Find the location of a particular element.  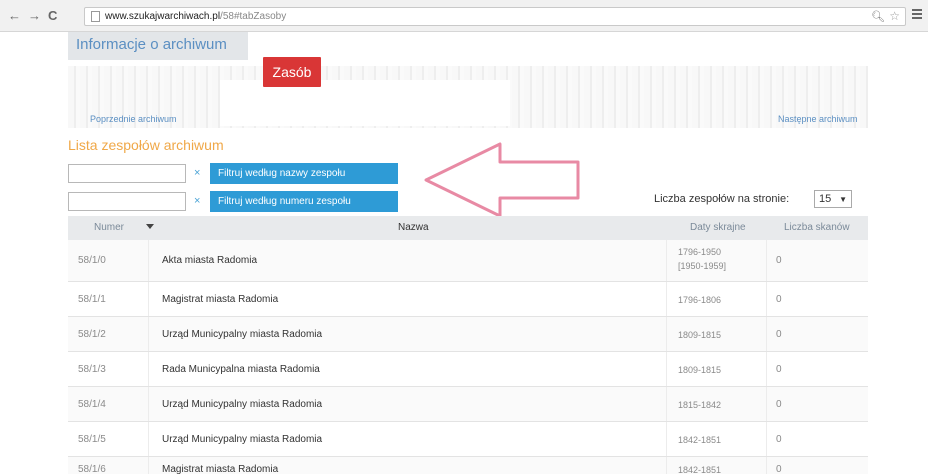

forward-arrow-icon: → is located at coordinates (34, 16).